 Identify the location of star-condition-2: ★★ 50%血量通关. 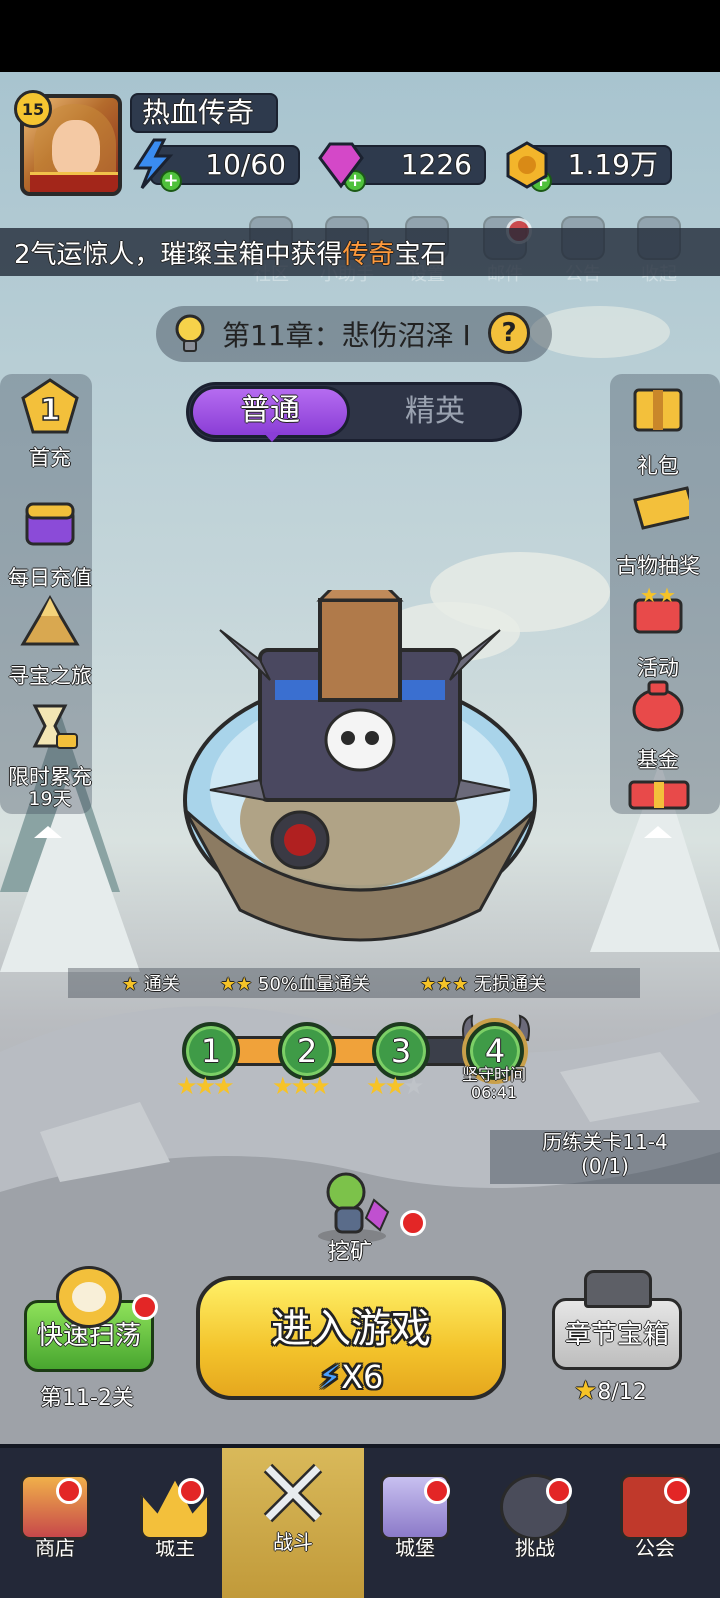
(295, 984).